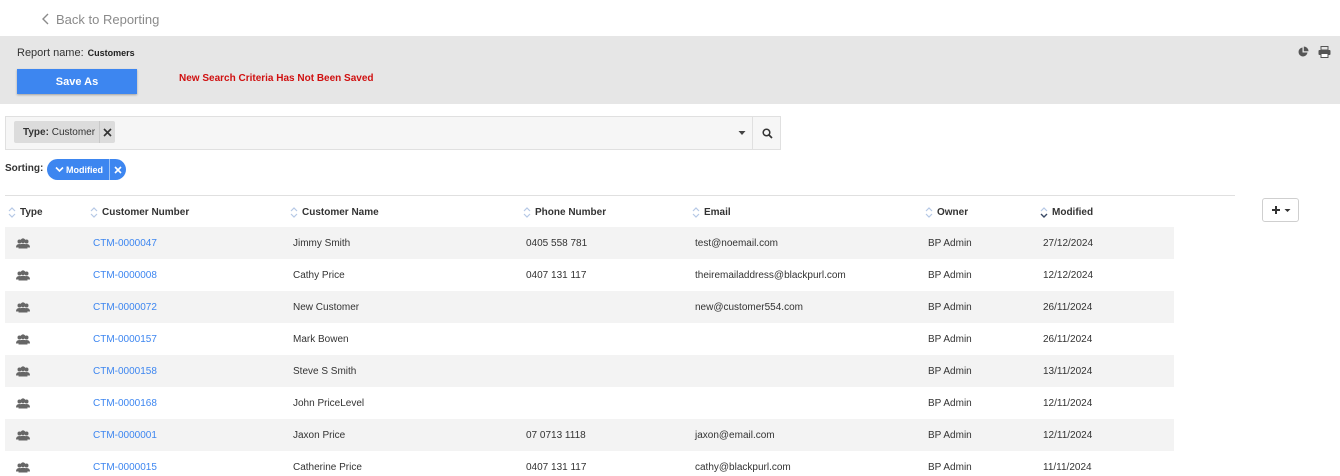  I want to click on modified-cell: 11/11/2024, so click(1067, 467).